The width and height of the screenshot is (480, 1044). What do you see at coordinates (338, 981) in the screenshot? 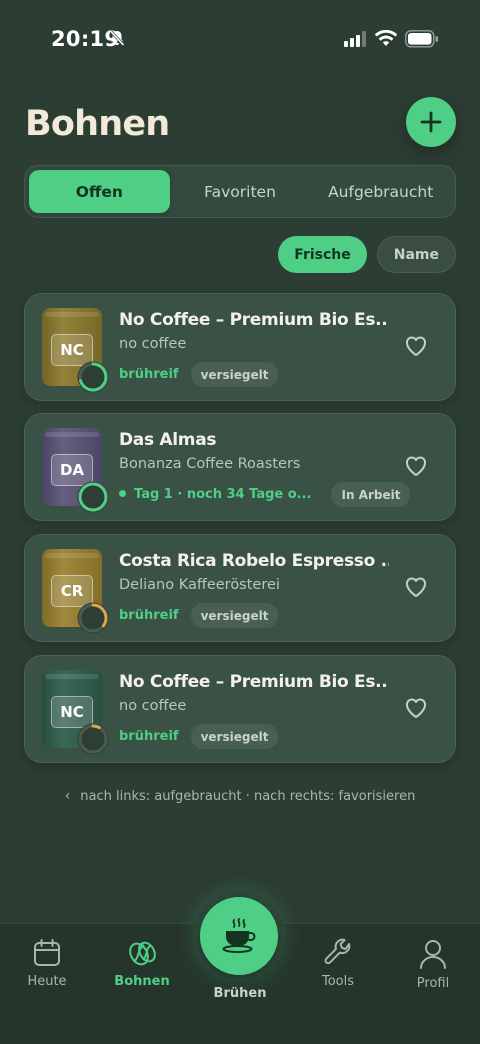
I see `tab-tools-label: Tools` at bounding box center [338, 981].